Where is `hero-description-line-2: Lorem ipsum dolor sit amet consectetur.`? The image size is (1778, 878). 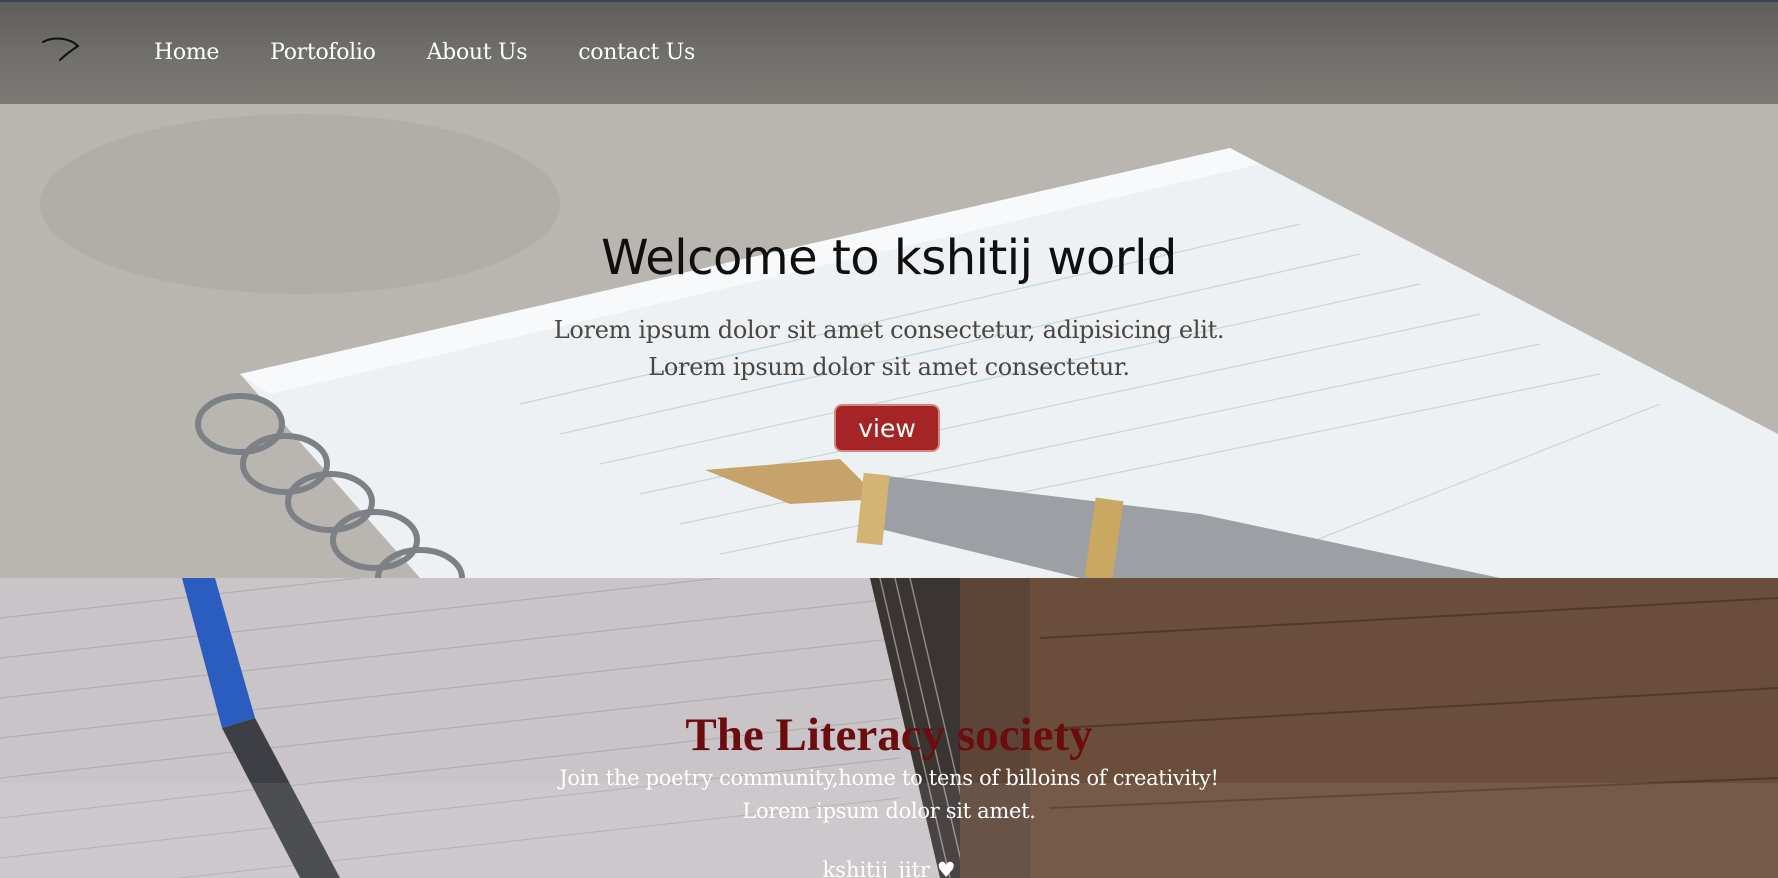 hero-description-line-2: Lorem ipsum dolor sit amet consectetur. is located at coordinates (889, 367).